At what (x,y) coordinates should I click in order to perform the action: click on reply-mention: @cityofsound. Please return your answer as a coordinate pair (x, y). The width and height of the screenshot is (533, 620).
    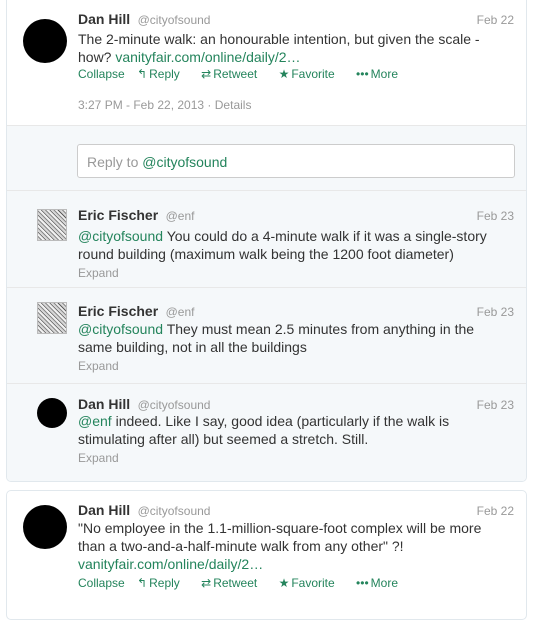
    Looking at the image, I should click on (185, 162).